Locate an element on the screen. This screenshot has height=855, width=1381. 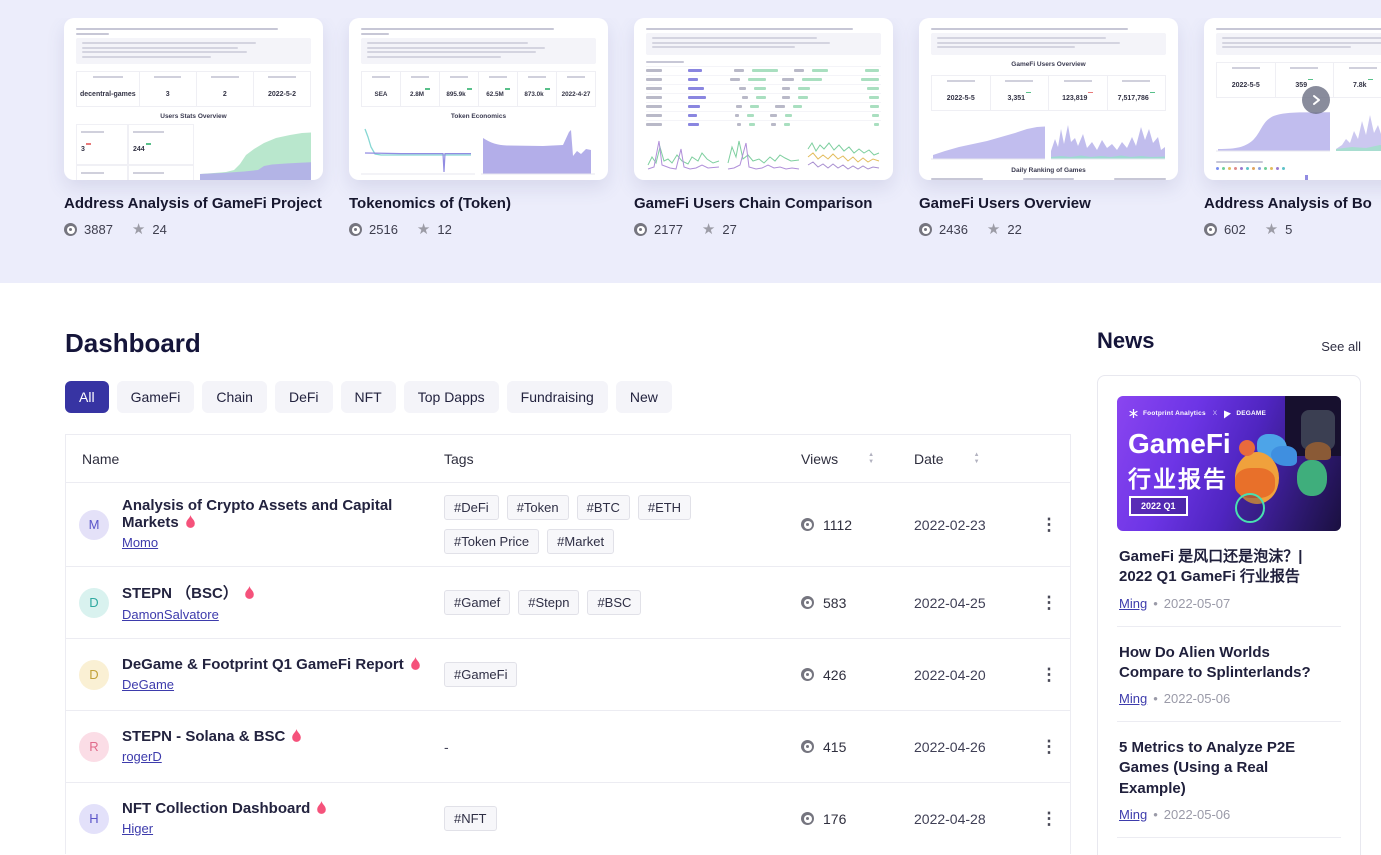
see-all-link: See all is located at coordinates (1341, 346).